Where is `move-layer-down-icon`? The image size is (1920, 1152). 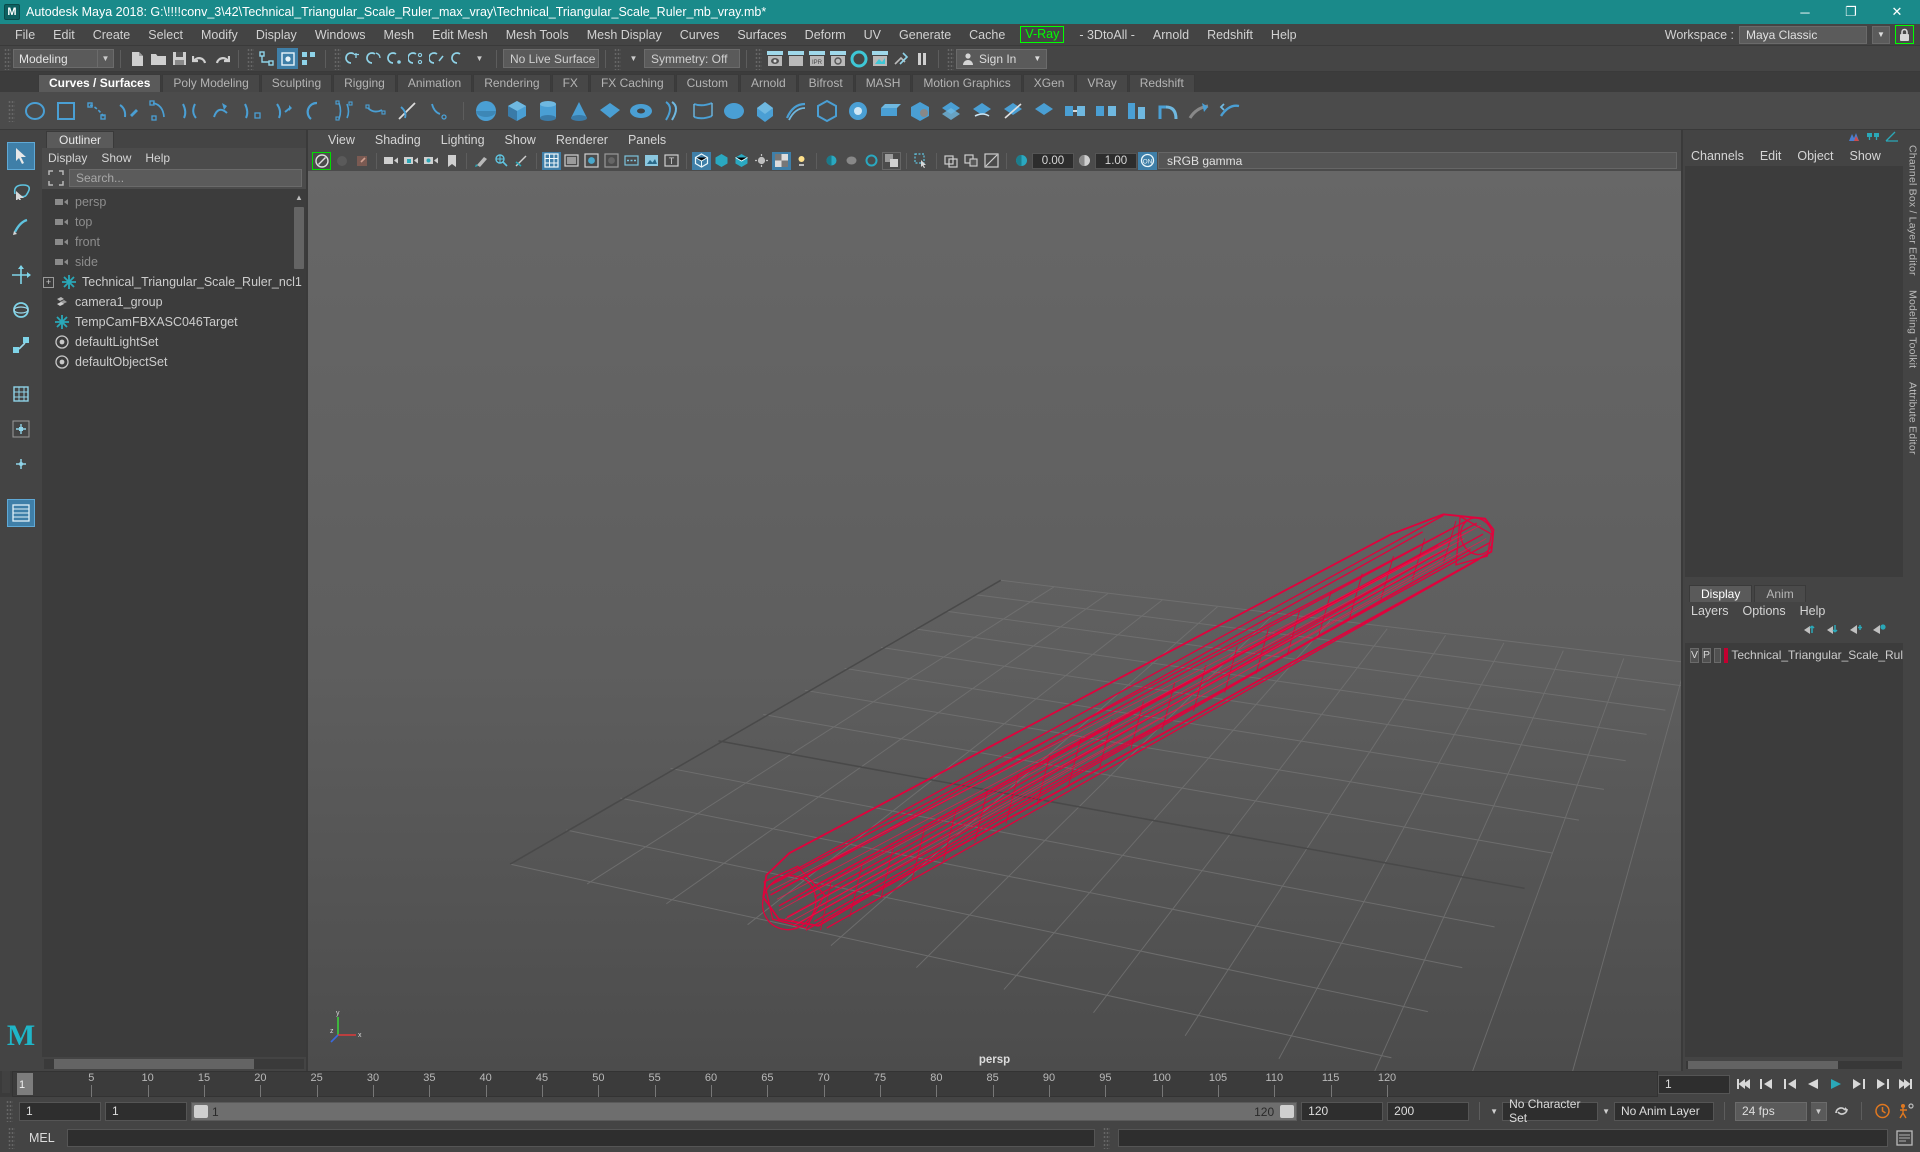 move-layer-down-icon is located at coordinates (1833, 630).